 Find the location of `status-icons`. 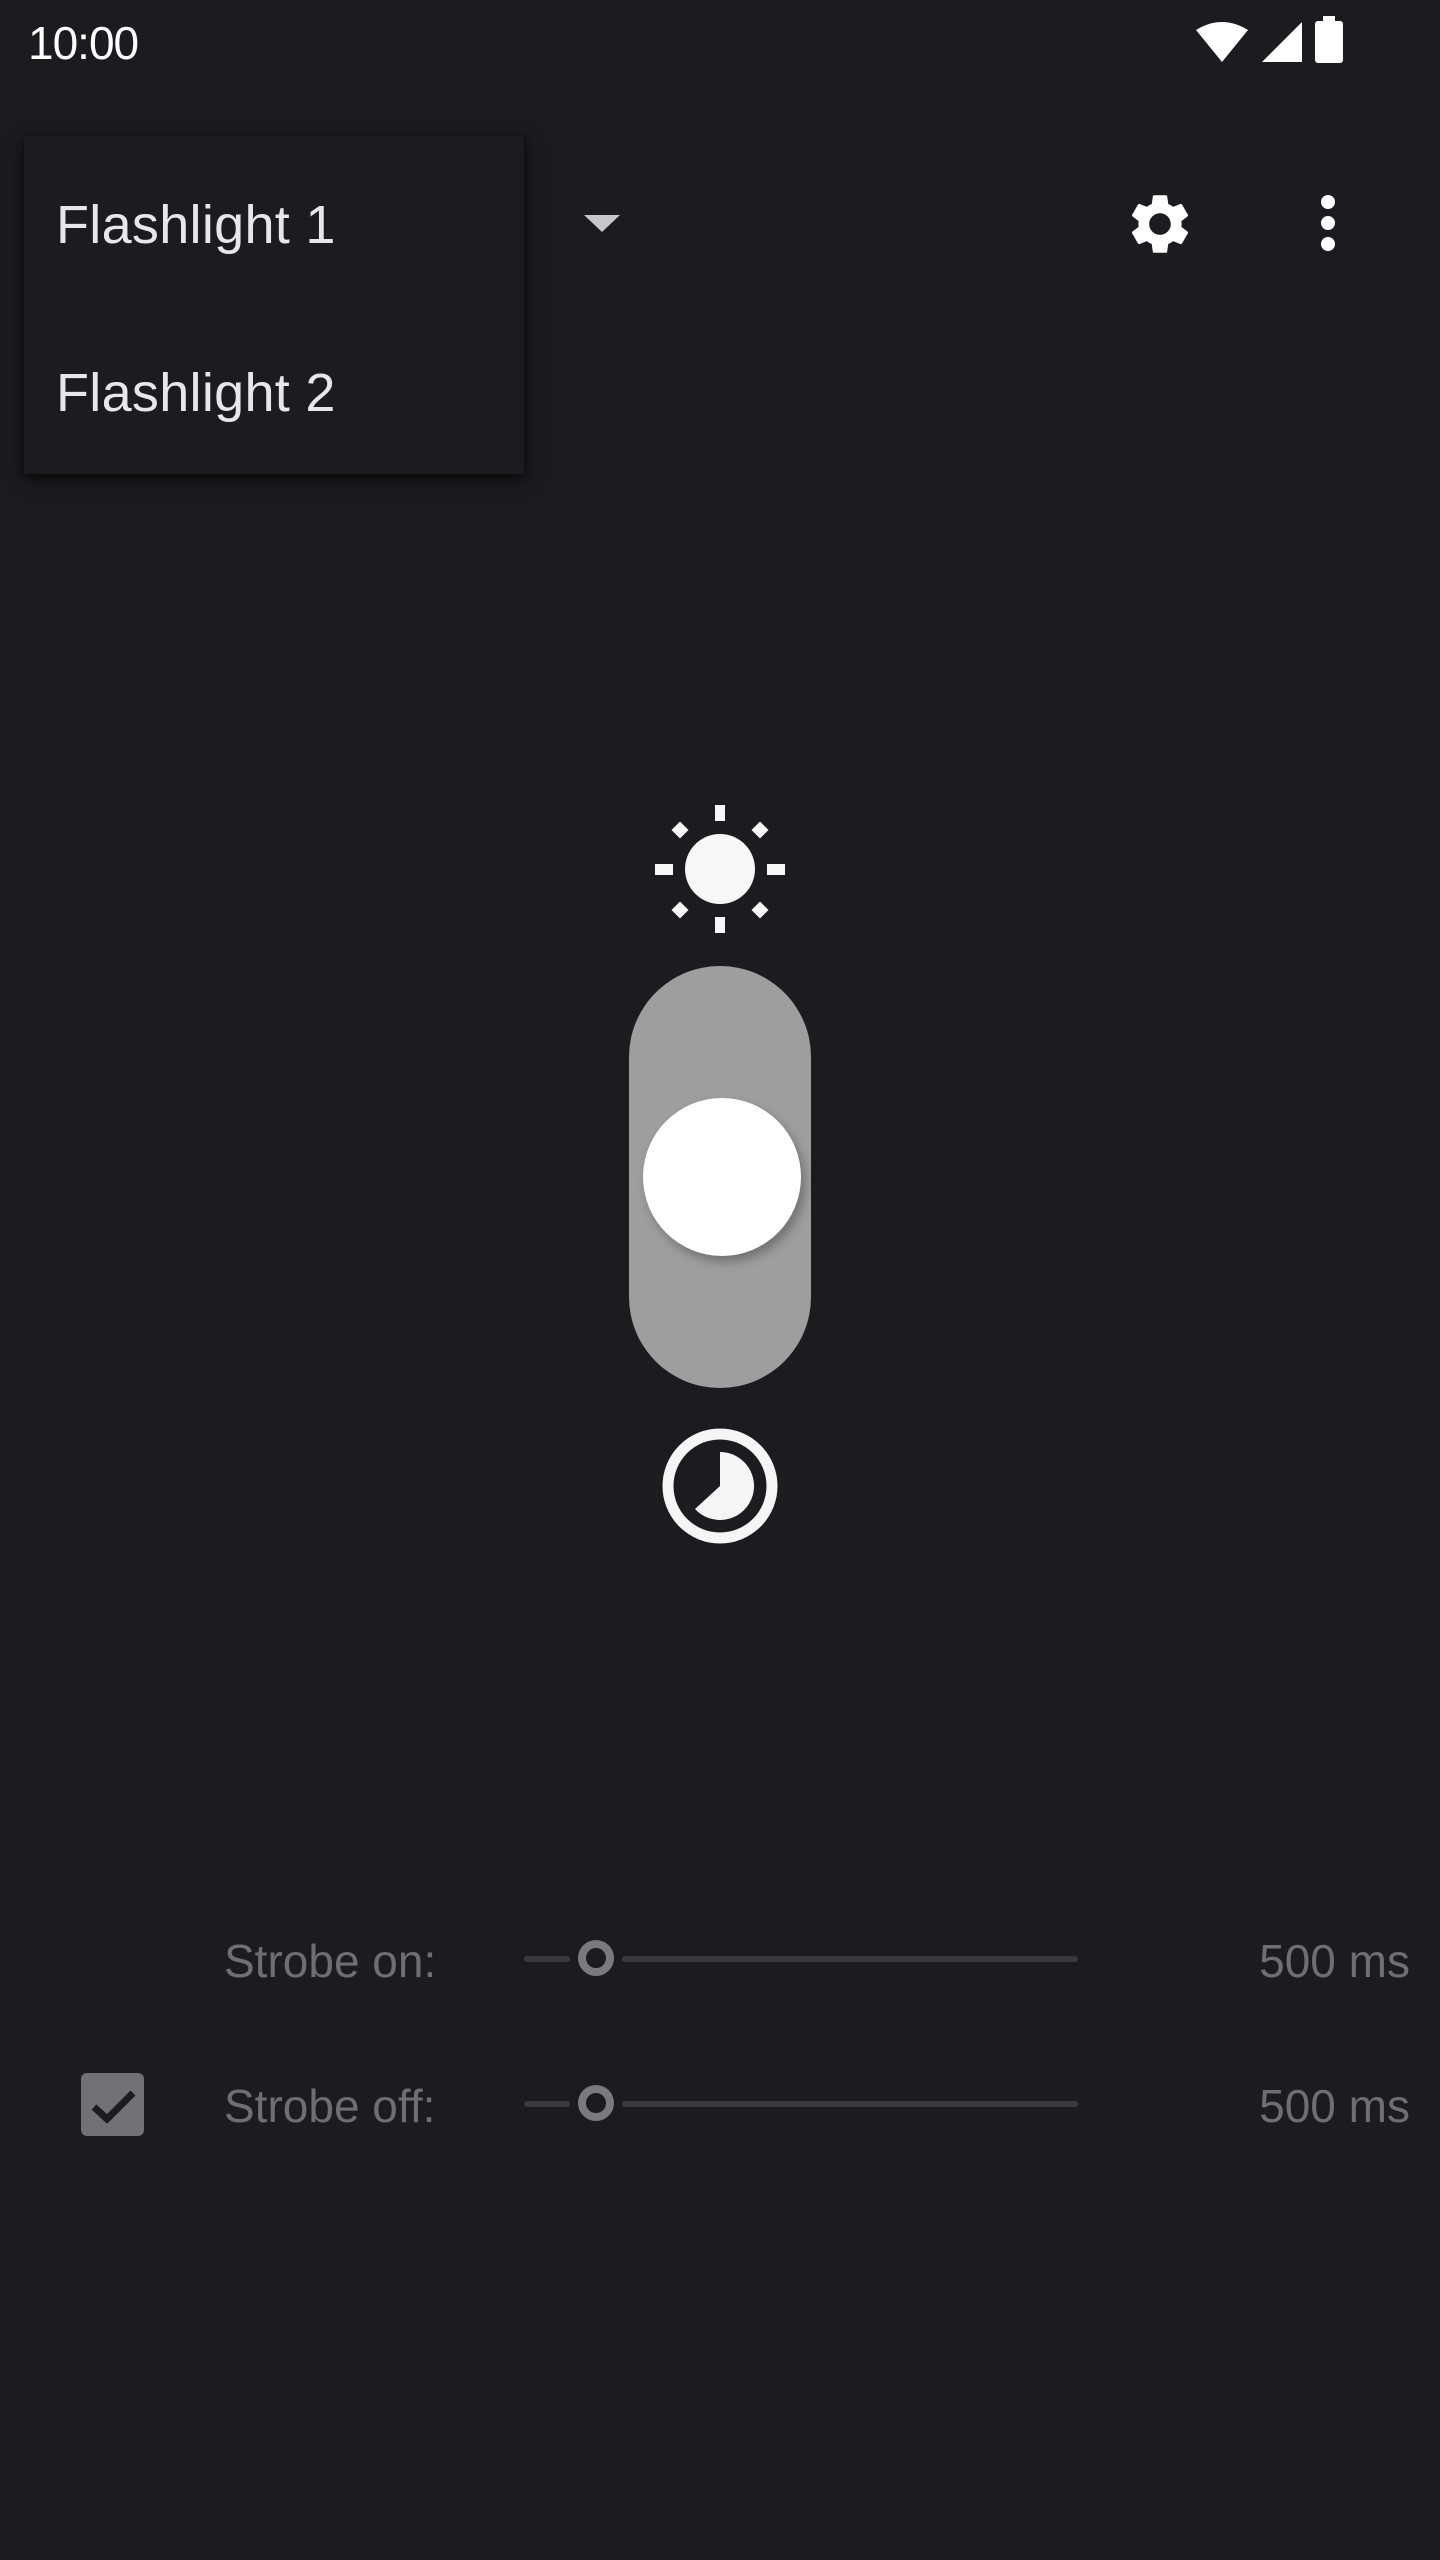

status-icons is located at coordinates (1269, 40).